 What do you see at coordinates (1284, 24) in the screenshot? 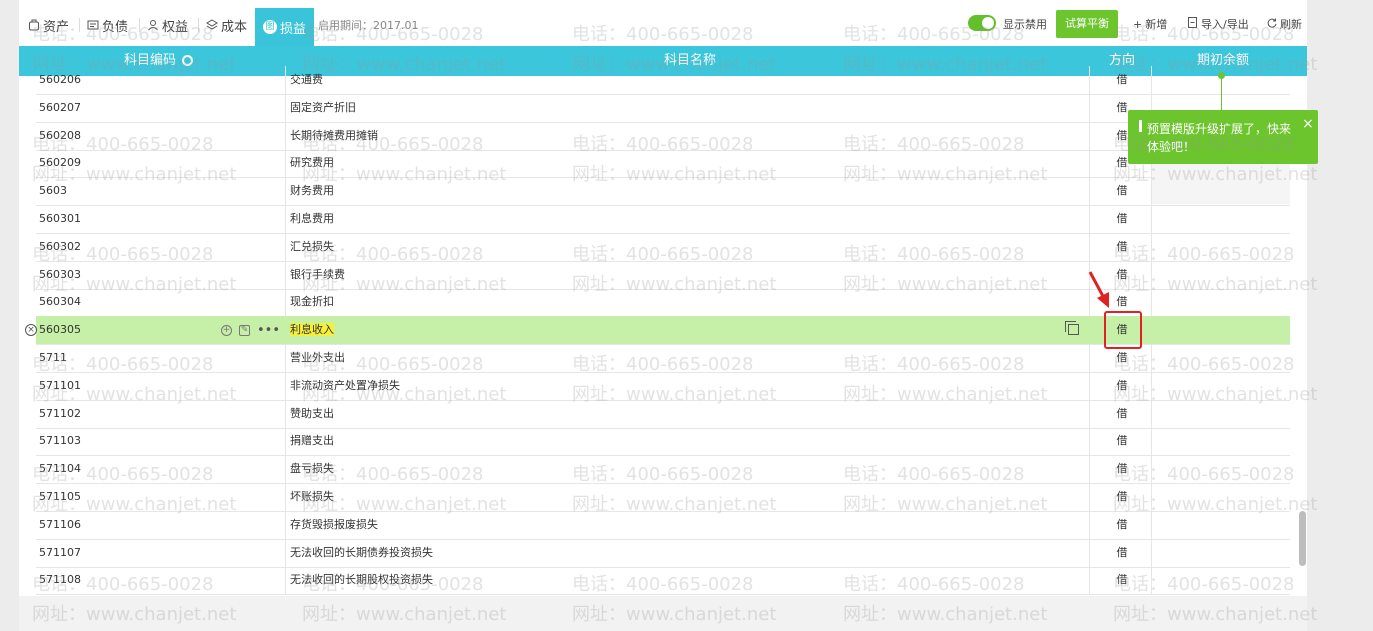
I see `refresh-button: 刷新` at bounding box center [1284, 24].